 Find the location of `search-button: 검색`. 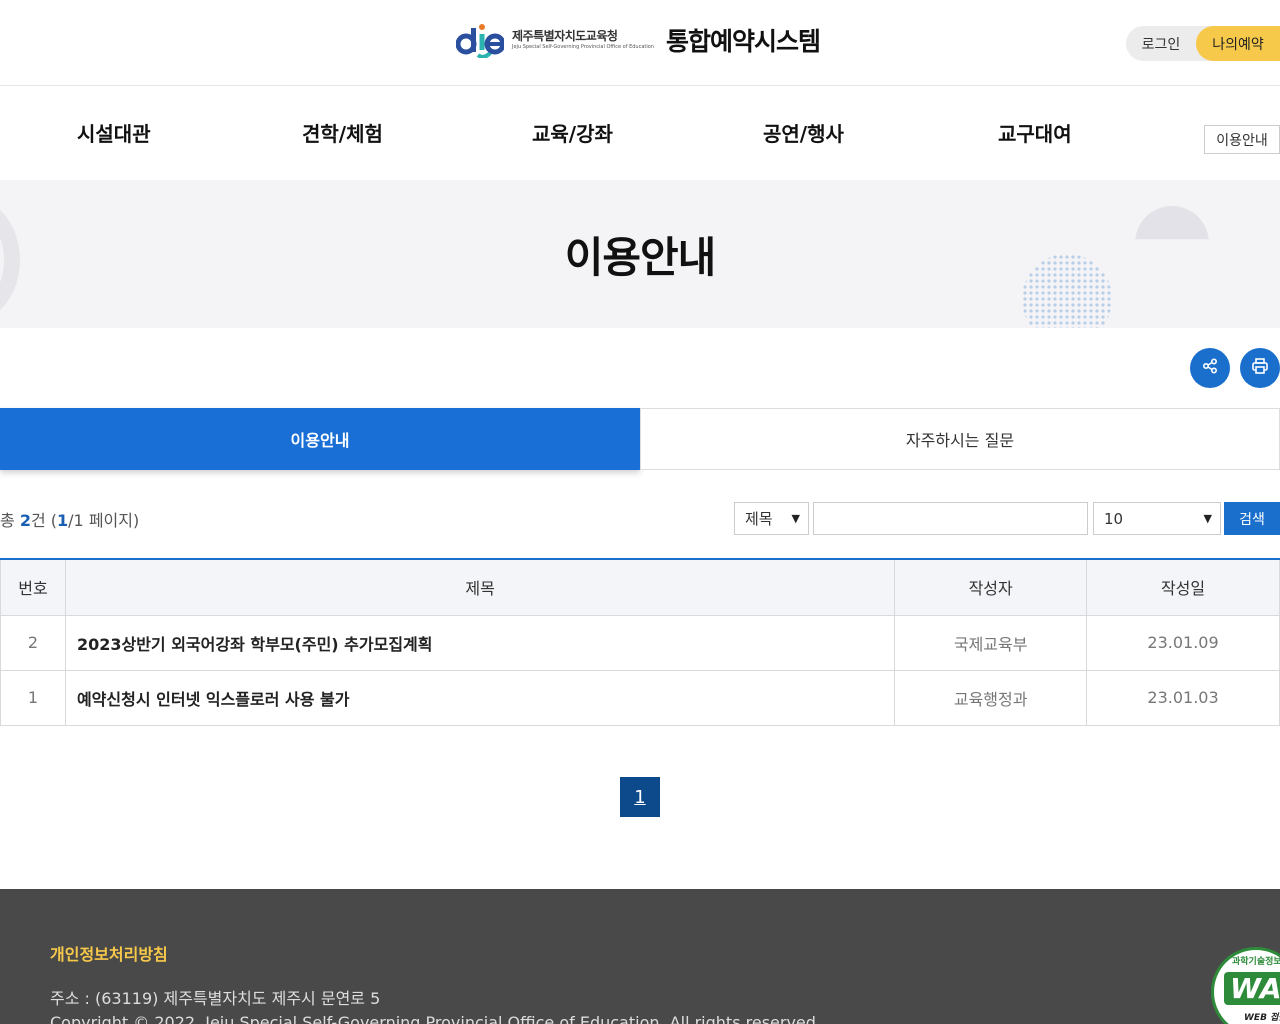

search-button: 검색 is located at coordinates (1252, 518).